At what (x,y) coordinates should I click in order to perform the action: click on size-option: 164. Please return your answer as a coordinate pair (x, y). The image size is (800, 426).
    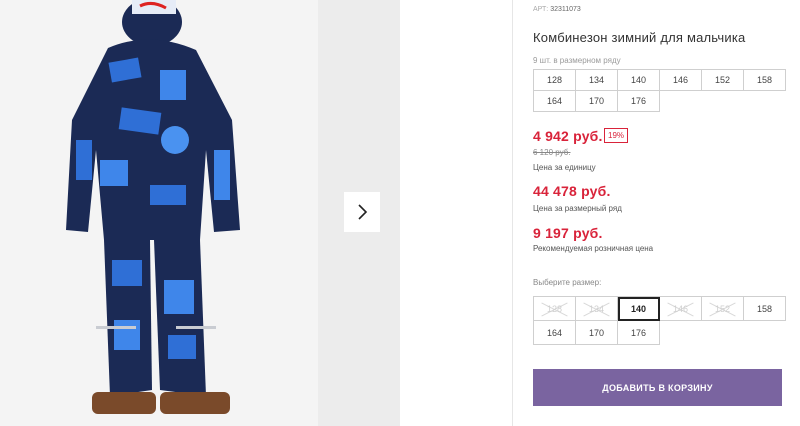
    Looking at the image, I should click on (555, 333).